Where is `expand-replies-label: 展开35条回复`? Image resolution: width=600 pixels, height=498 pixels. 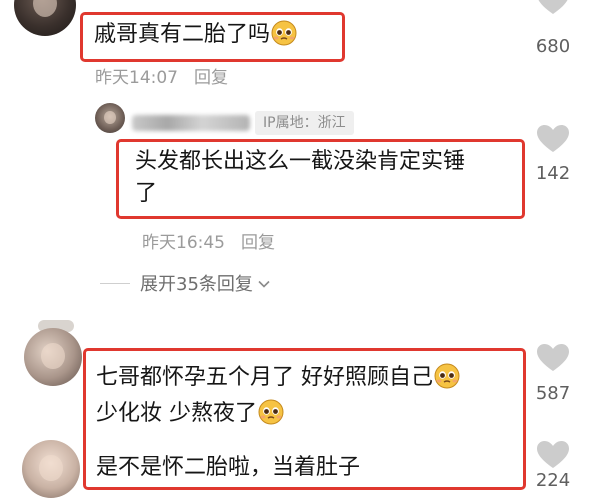
expand-replies-label: 展开35条回复 is located at coordinates (196, 284).